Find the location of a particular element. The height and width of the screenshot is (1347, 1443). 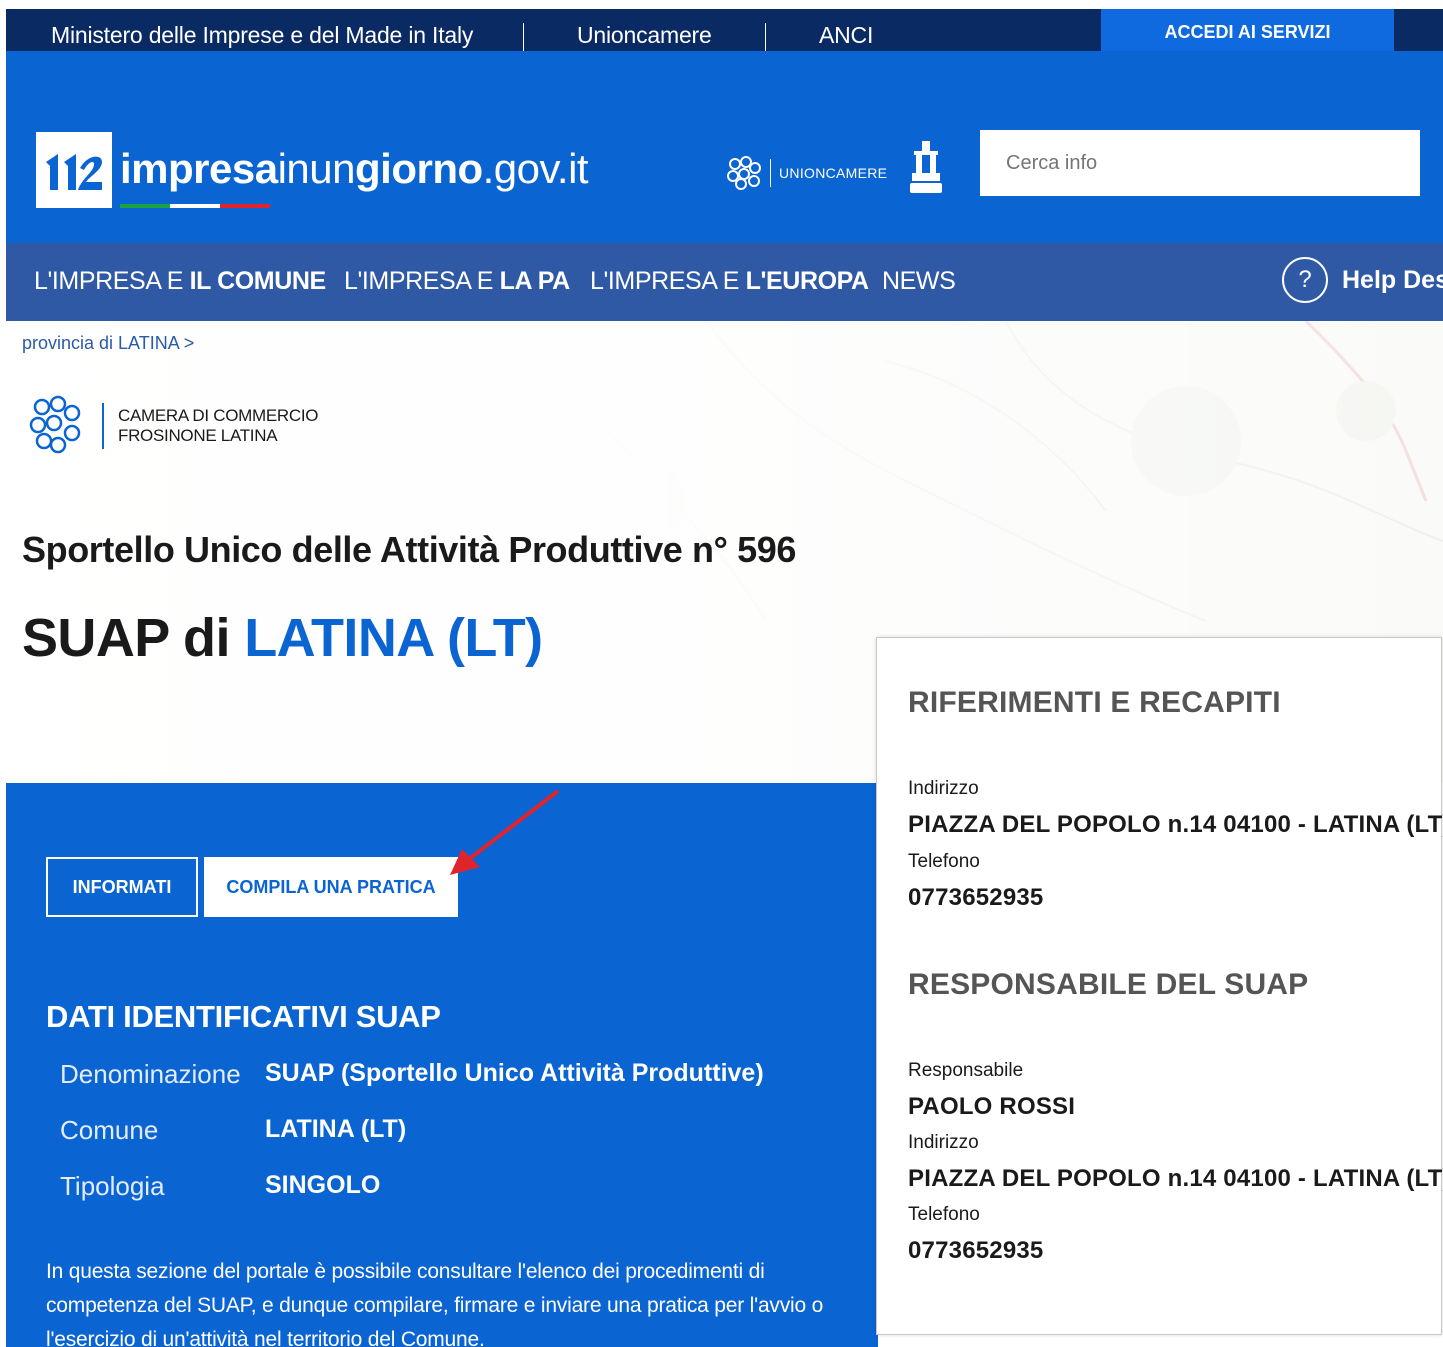

site-header: impresainungiorno.gov.it UNIONCAMERE is located at coordinates (724, 147).